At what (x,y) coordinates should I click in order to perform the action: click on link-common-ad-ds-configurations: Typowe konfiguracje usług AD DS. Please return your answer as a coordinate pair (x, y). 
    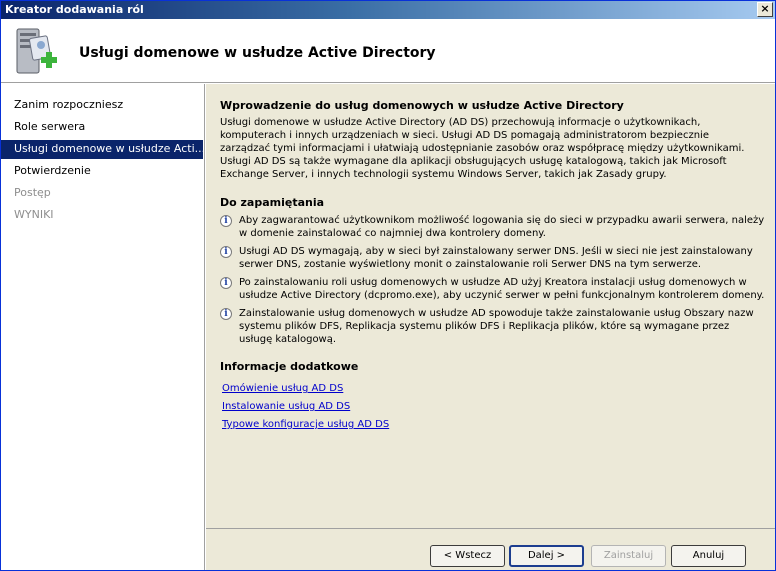
    Looking at the image, I should click on (305, 424).